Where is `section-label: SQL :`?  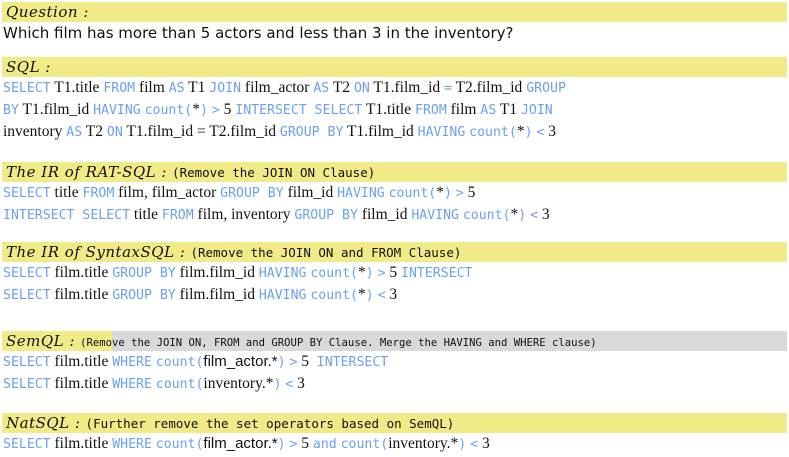
section-label: SQL : is located at coordinates (28, 67).